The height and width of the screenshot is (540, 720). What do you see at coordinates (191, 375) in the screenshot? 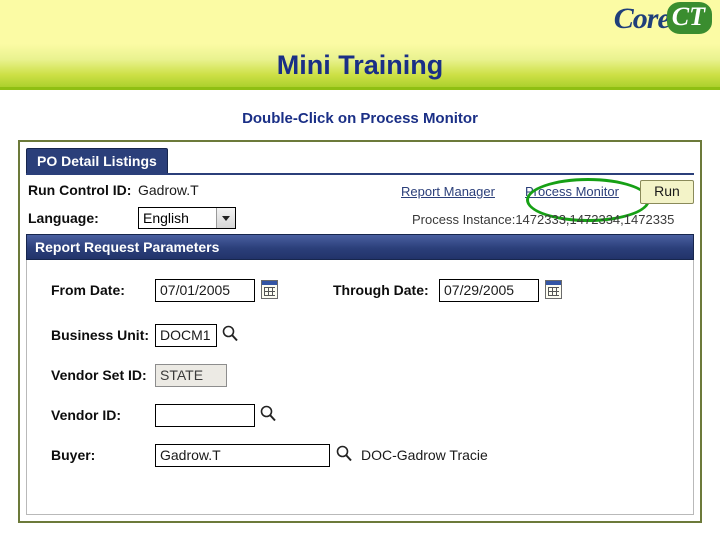
I see `vendor-set-id-input: STATE` at bounding box center [191, 375].